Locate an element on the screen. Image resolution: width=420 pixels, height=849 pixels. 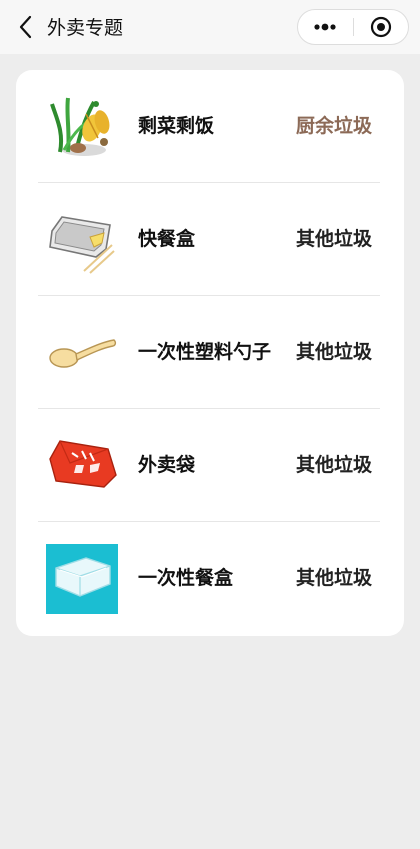
disposable-box-icon is located at coordinates (82, 579).